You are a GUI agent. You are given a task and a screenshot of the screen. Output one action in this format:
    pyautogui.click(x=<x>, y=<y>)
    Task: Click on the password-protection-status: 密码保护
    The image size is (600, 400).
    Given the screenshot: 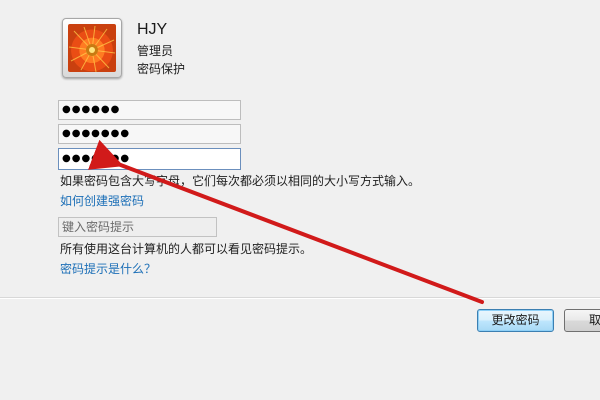 What is the action you would take?
    pyautogui.click(x=161, y=69)
    